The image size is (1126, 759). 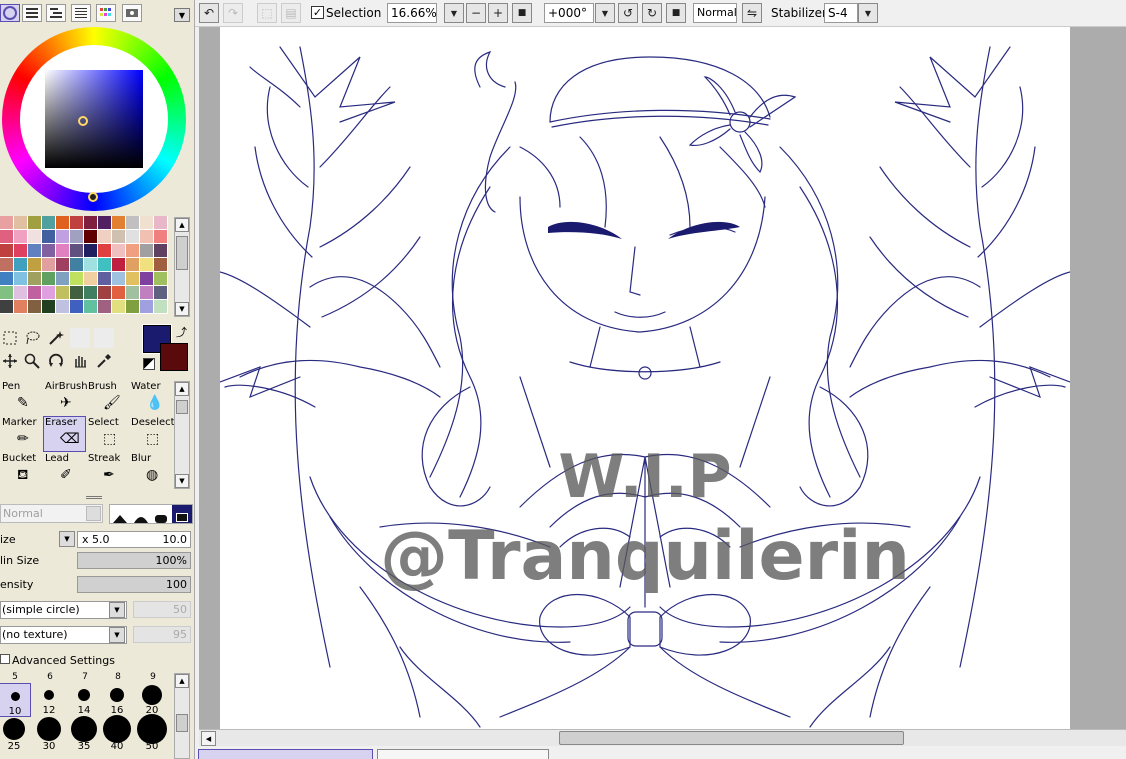 What do you see at coordinates (94, 497) in the screenshot?
I see `panel-divider` at bounding box center [94, 497].